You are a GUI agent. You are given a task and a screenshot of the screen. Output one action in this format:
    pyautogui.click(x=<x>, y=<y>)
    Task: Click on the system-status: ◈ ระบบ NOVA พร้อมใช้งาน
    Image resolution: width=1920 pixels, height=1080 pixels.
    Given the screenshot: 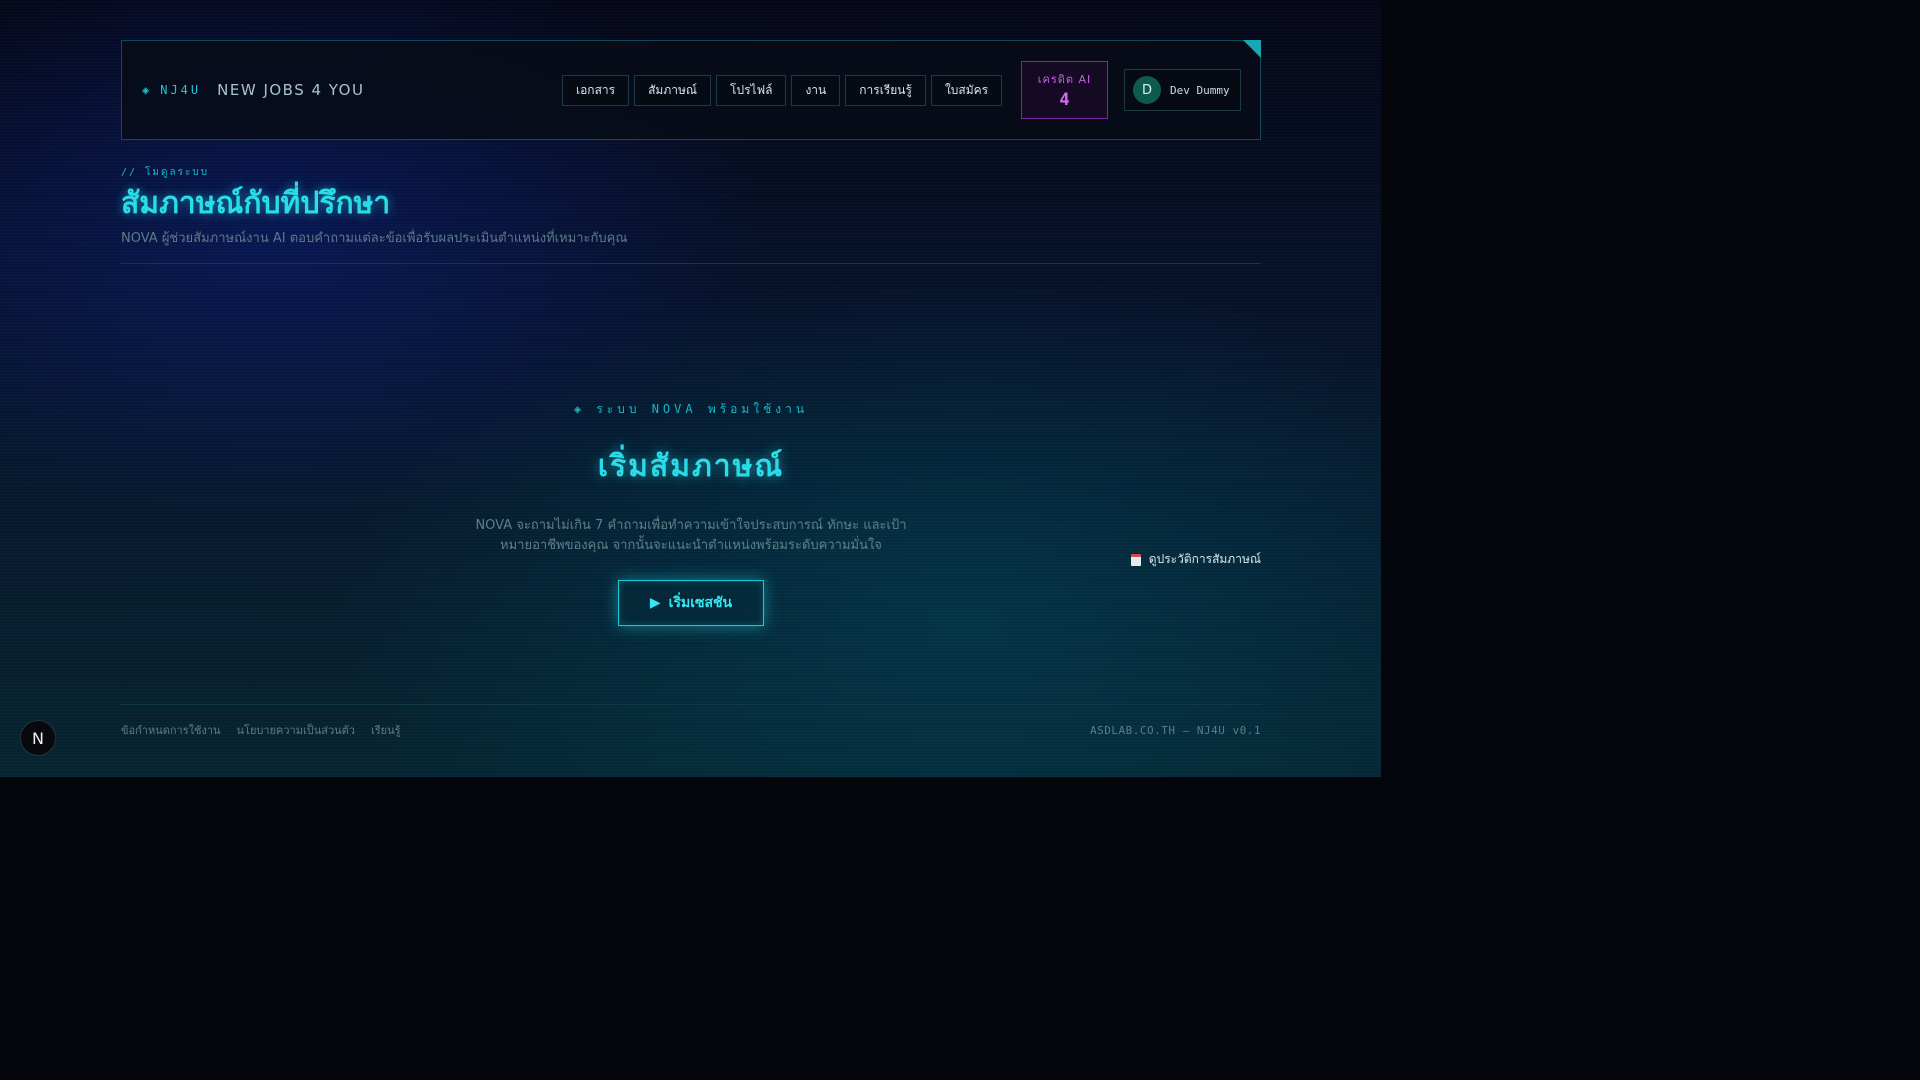 What is the action you would take?
    pyautogui.click(x=691, y=409)
    